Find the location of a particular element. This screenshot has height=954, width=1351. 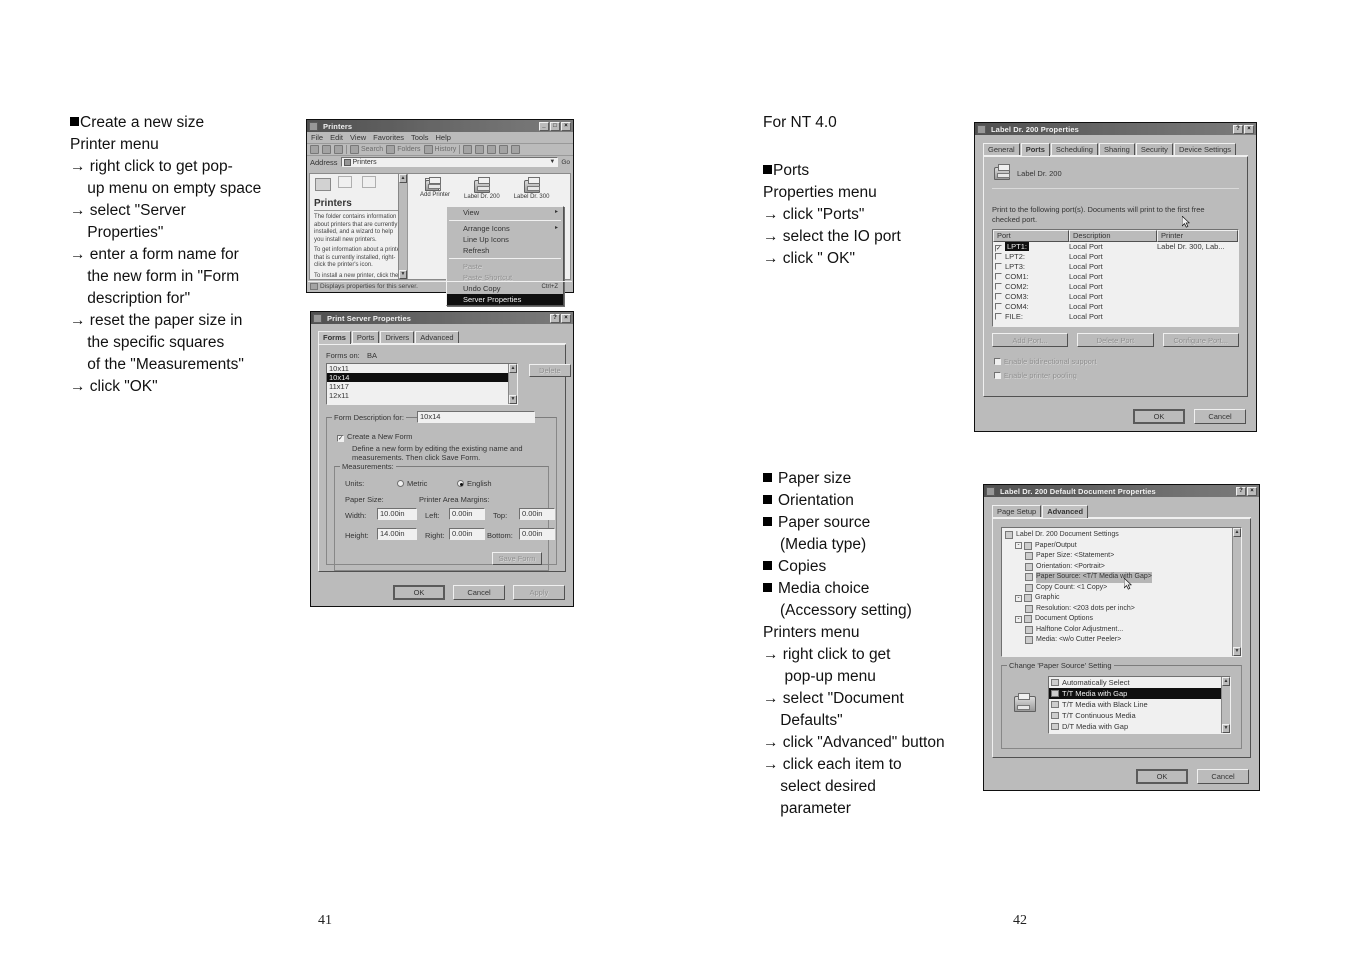

create-new-form-checkbox is located at coordinates (340, 438).